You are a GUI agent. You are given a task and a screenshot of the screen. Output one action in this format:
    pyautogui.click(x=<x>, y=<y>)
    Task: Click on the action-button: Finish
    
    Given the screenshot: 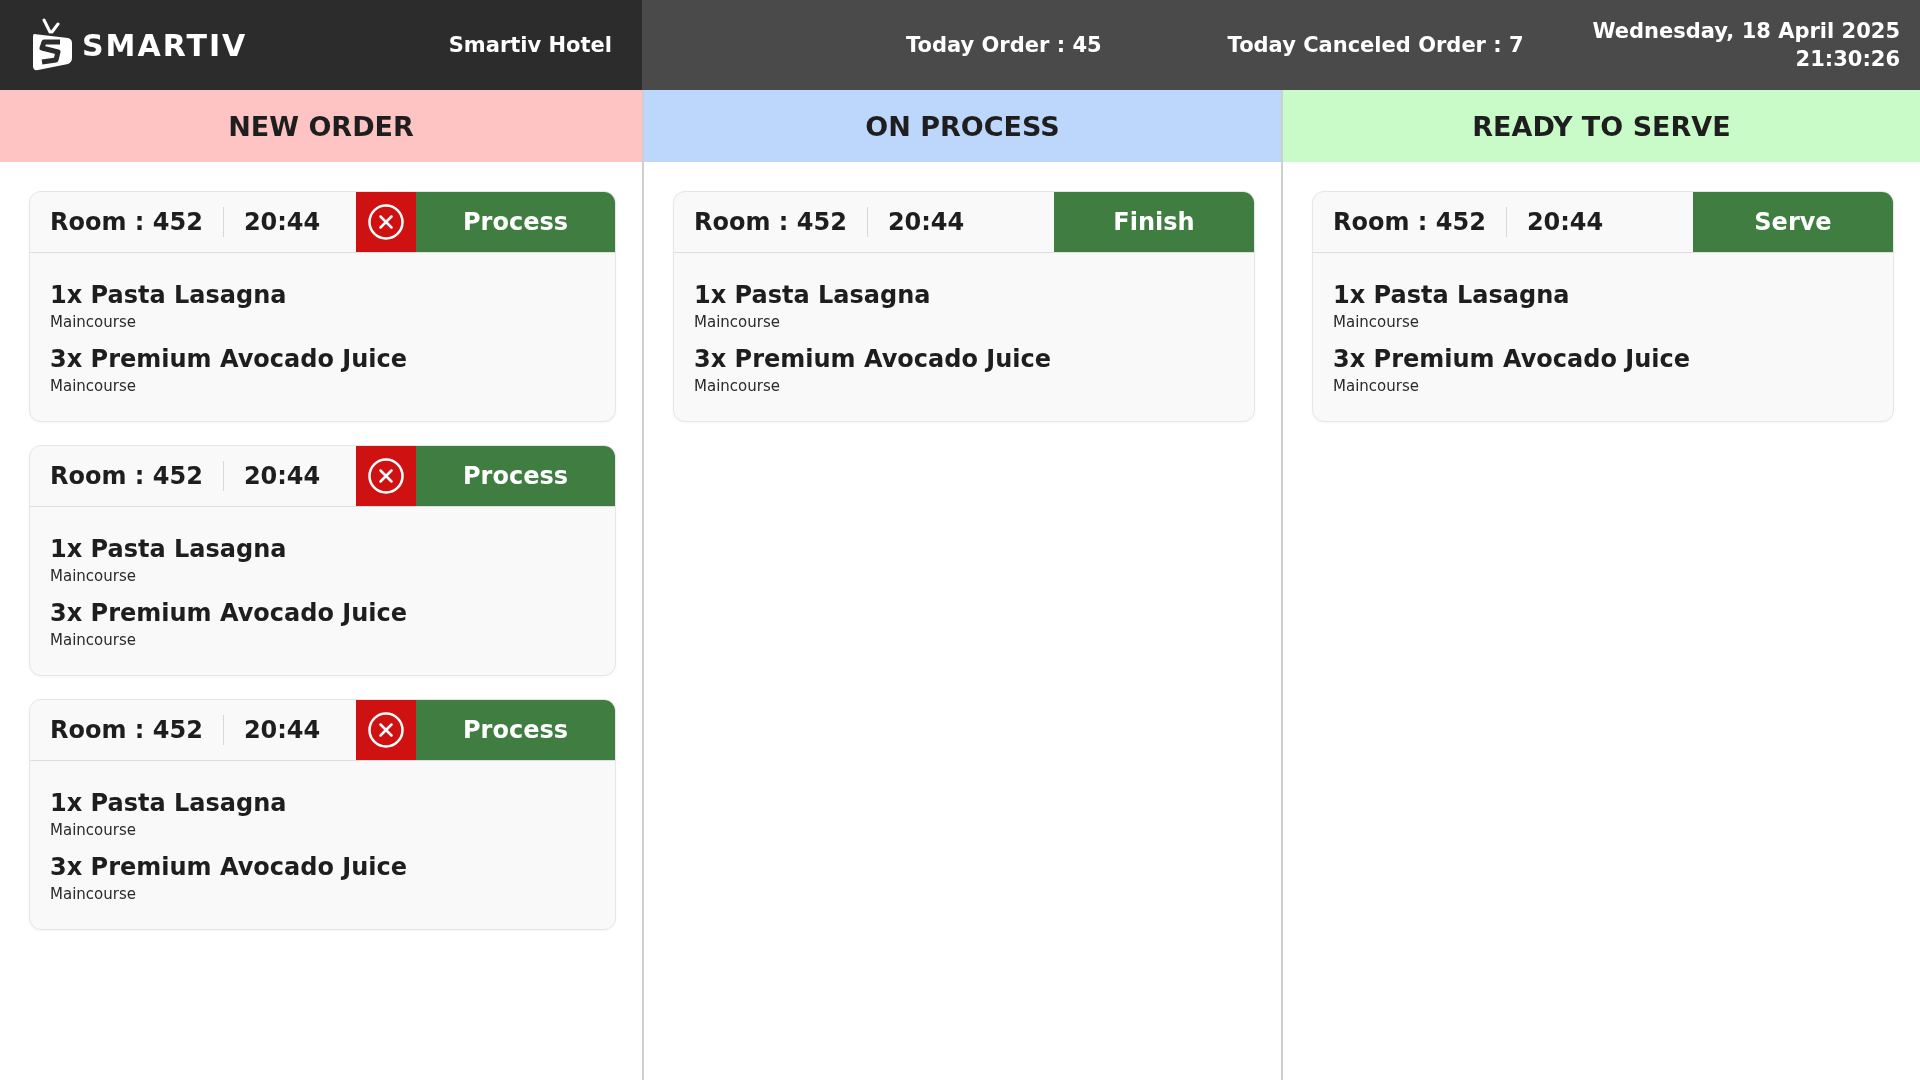 What is the action you would take?
    pyautogui.click(x=1154, y=222)
    